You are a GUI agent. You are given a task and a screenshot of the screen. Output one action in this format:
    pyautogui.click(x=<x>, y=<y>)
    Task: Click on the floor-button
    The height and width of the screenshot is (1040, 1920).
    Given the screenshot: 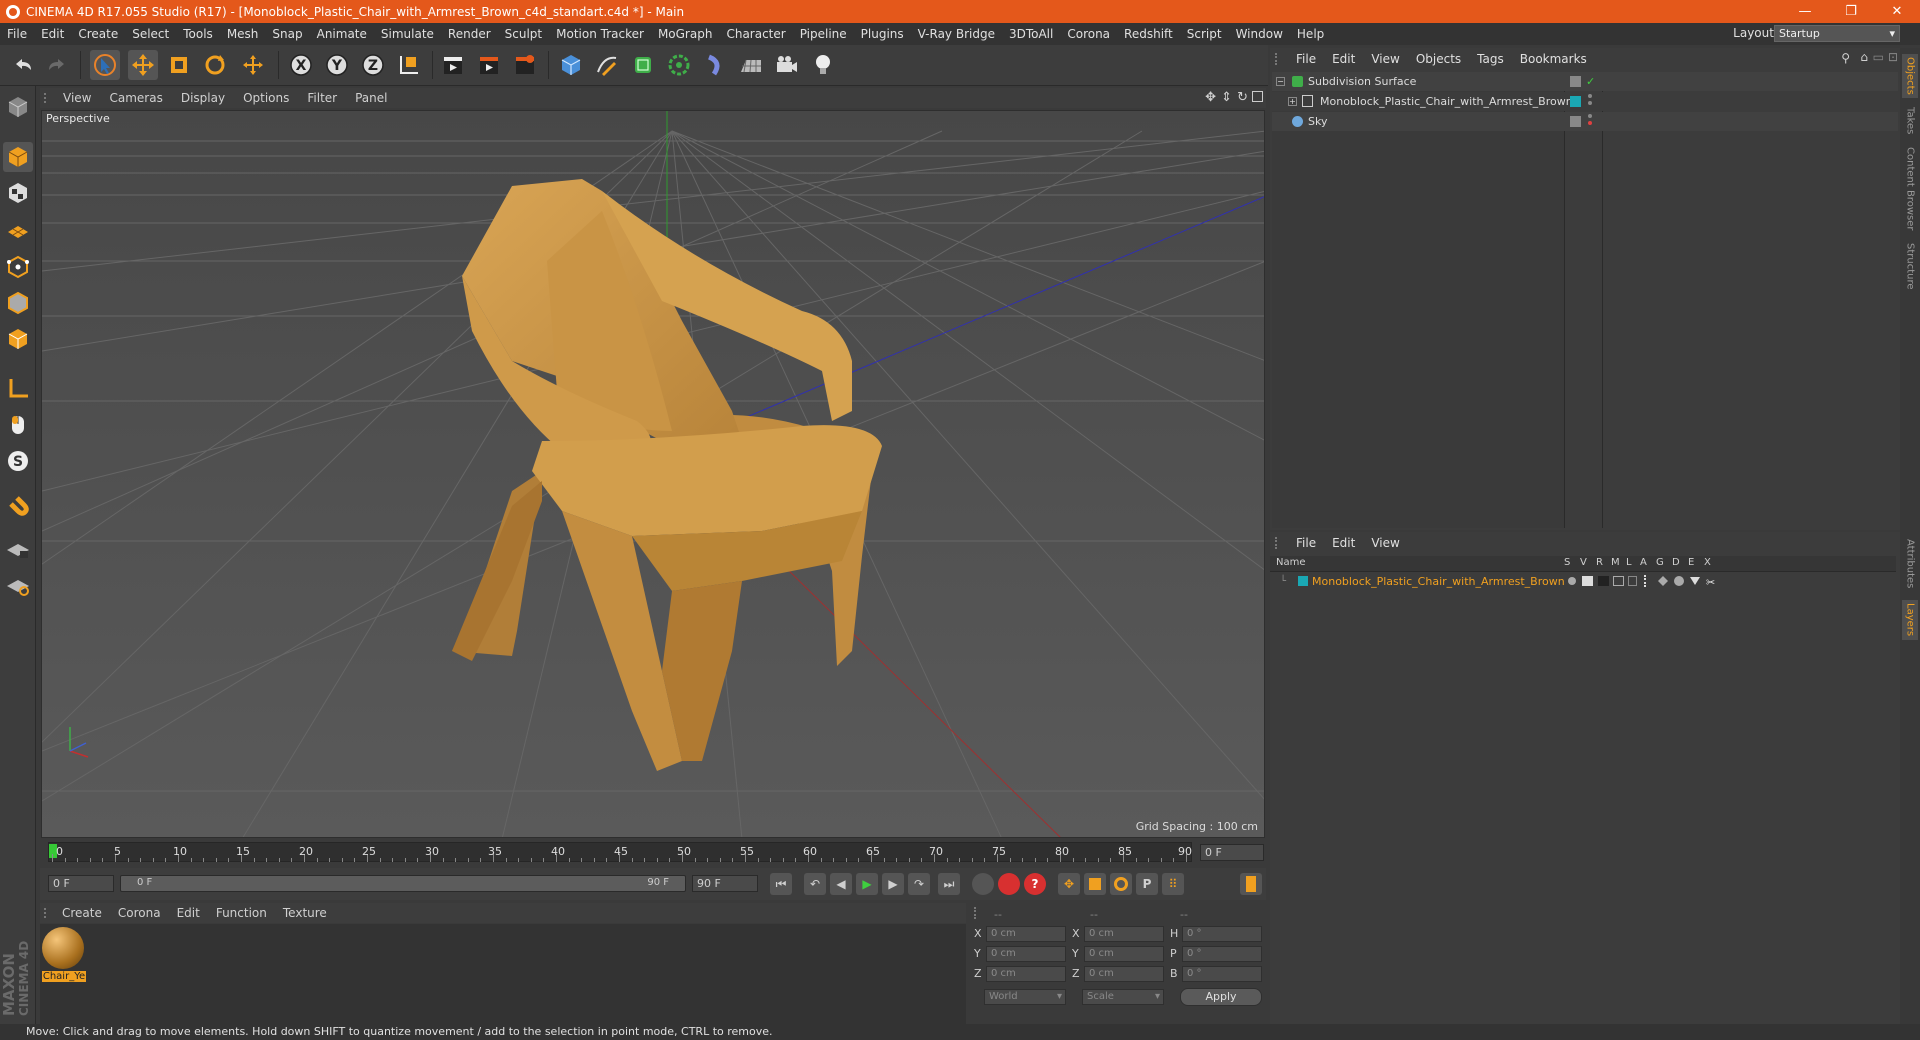 What is the action you would take?
    pyautogui.click(x=751, y=65)
    